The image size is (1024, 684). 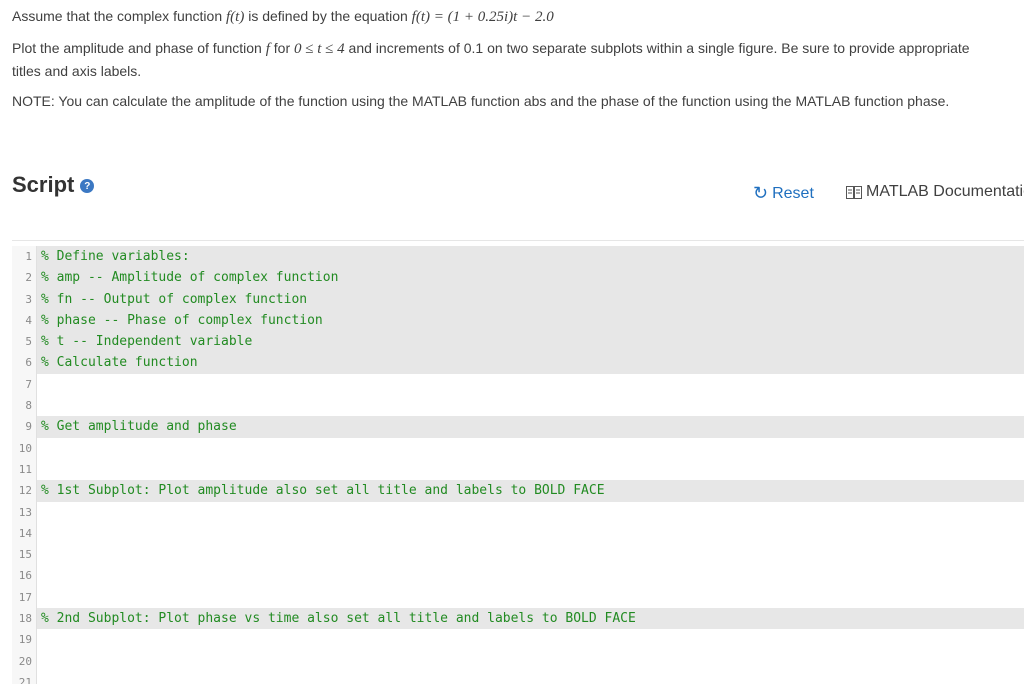 I want to click on line-number: 6, so click(x=24, y=363).